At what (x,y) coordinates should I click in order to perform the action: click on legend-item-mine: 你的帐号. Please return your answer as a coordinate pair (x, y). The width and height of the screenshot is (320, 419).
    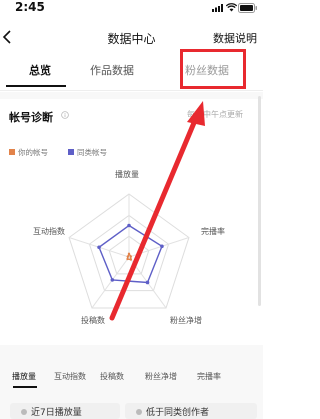
    Looking at the image, I should click on (28, 152).